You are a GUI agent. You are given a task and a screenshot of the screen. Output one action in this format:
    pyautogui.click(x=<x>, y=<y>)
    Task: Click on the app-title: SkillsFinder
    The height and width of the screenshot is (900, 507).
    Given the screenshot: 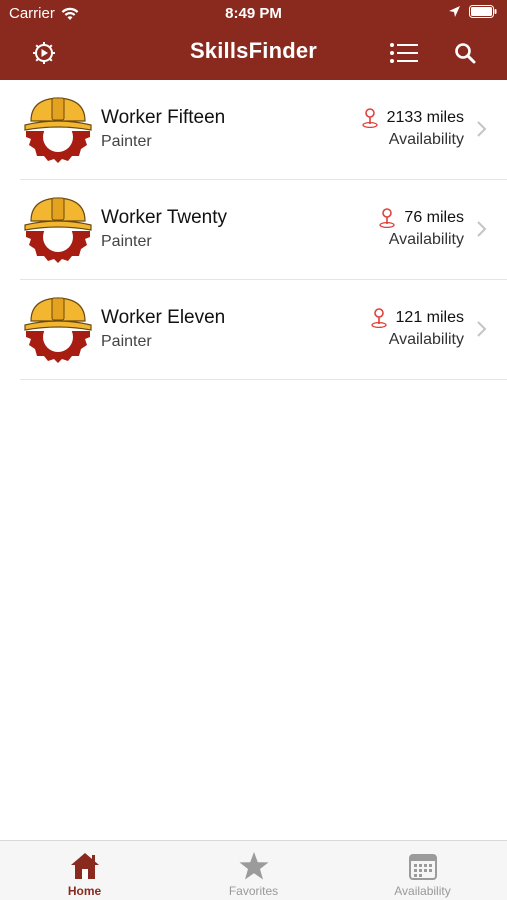 What is the action you would take?
    pyautogui.click(x=253, y=50)
    